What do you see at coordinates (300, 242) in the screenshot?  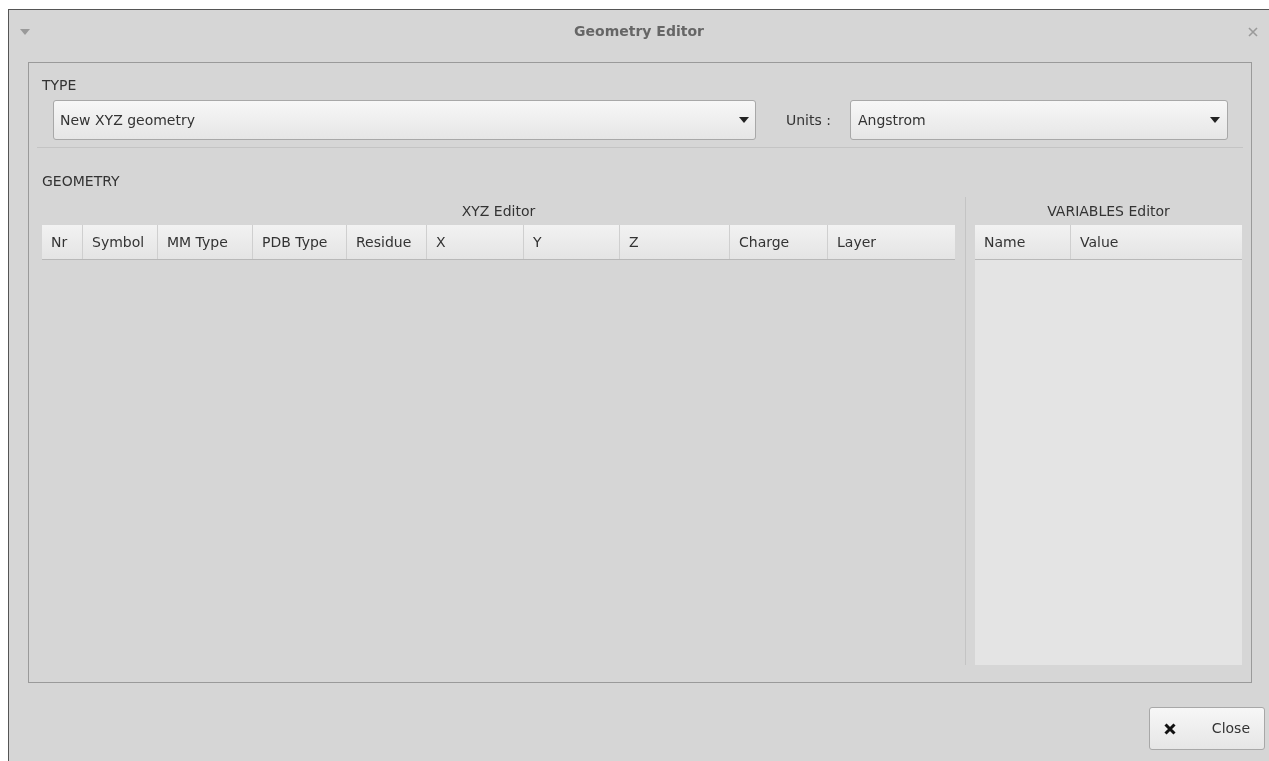 I see `column-header: PDB Type` at bounding box center [300, 242].